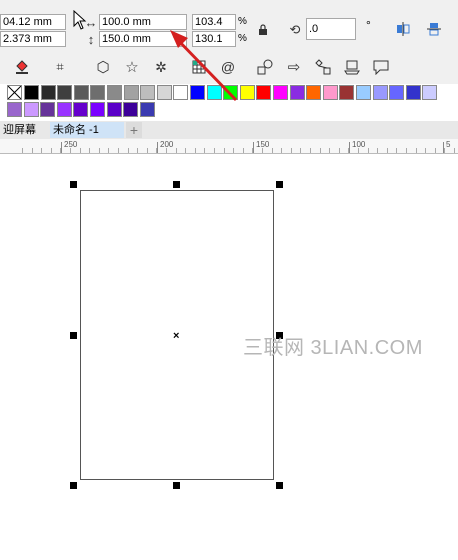  I want to click on selection-handle-bottom-center, so click(176, 485).